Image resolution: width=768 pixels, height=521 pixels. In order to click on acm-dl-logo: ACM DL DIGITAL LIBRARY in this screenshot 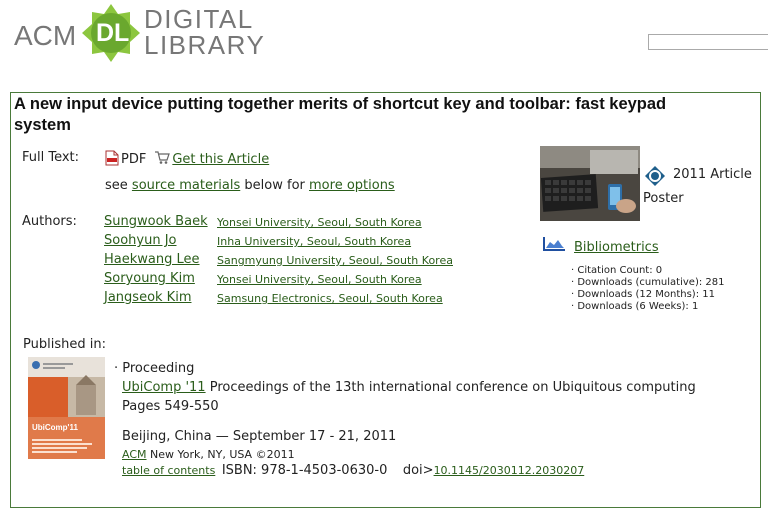, I will do `click(149, 33)`.